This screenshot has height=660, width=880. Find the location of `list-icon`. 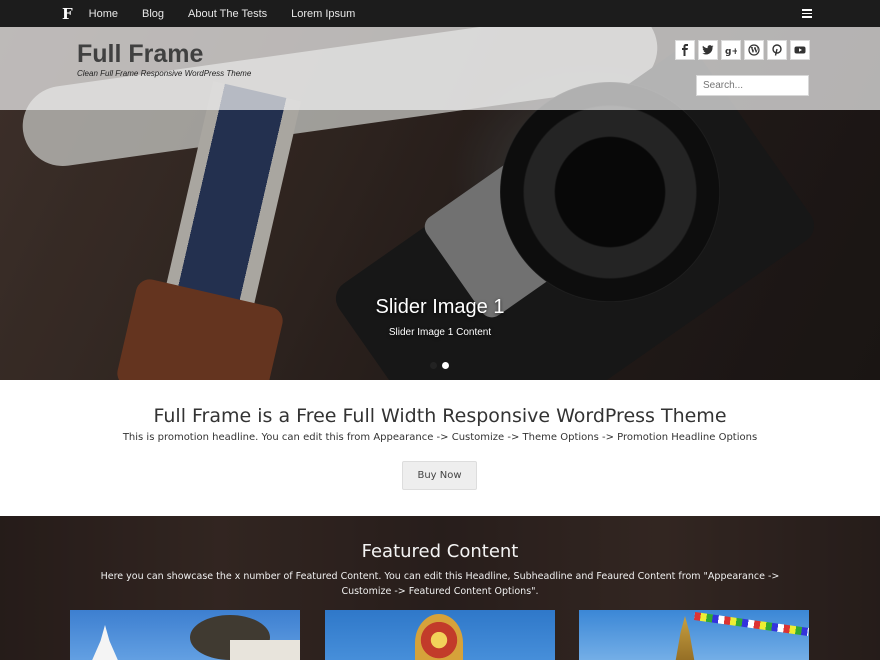

list-icon is located at coordinates (807, 13).